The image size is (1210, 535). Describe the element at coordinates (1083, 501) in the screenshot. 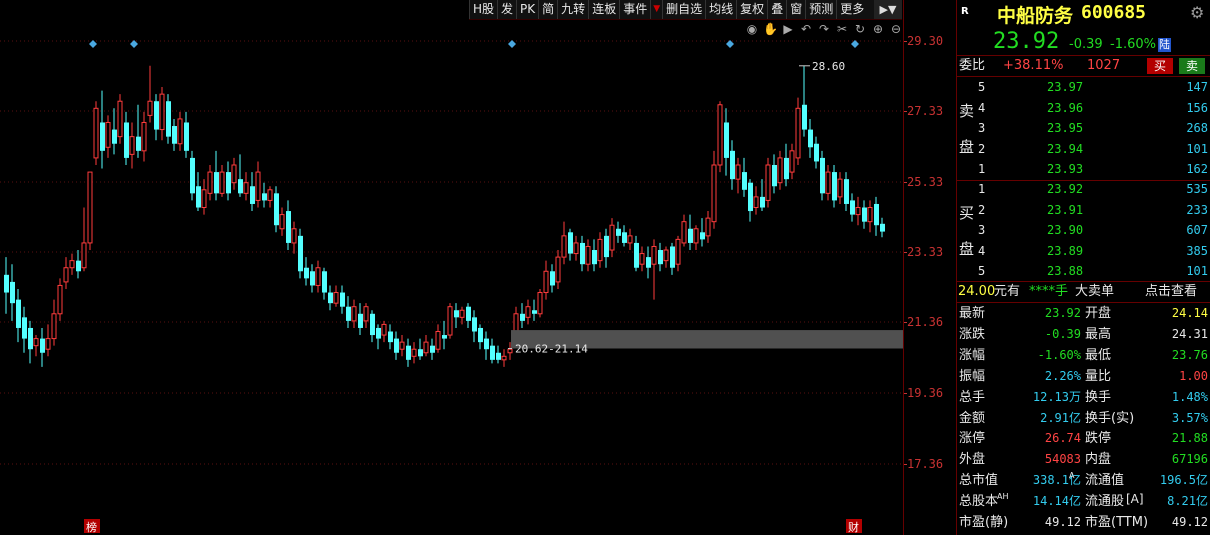

I see `stat-row: 总股本 14.14亿 流通股 8.21亿` at that location.